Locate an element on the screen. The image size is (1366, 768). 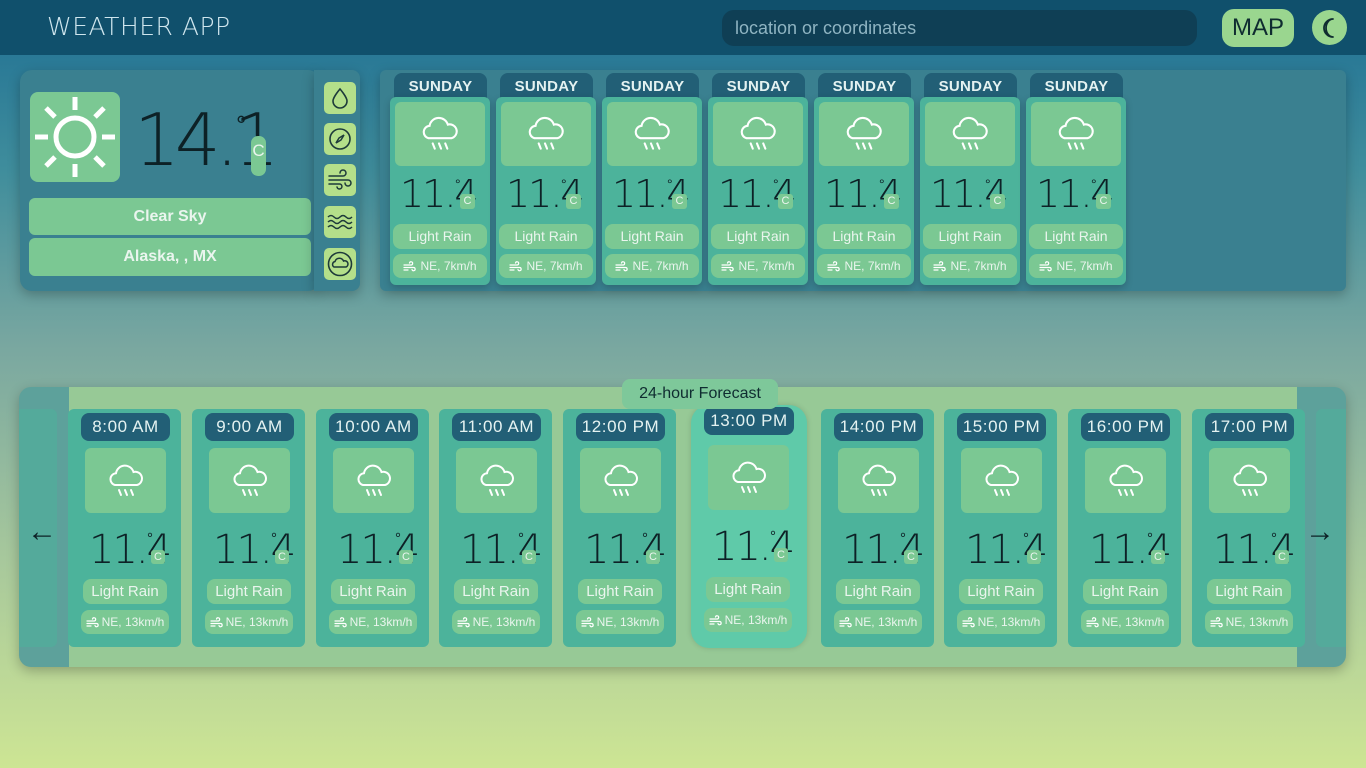
hourly-forecast-card: 9:00 AM 11.4 ° C Light Rain NE, 13km/h is located at coordinates (248, 528).